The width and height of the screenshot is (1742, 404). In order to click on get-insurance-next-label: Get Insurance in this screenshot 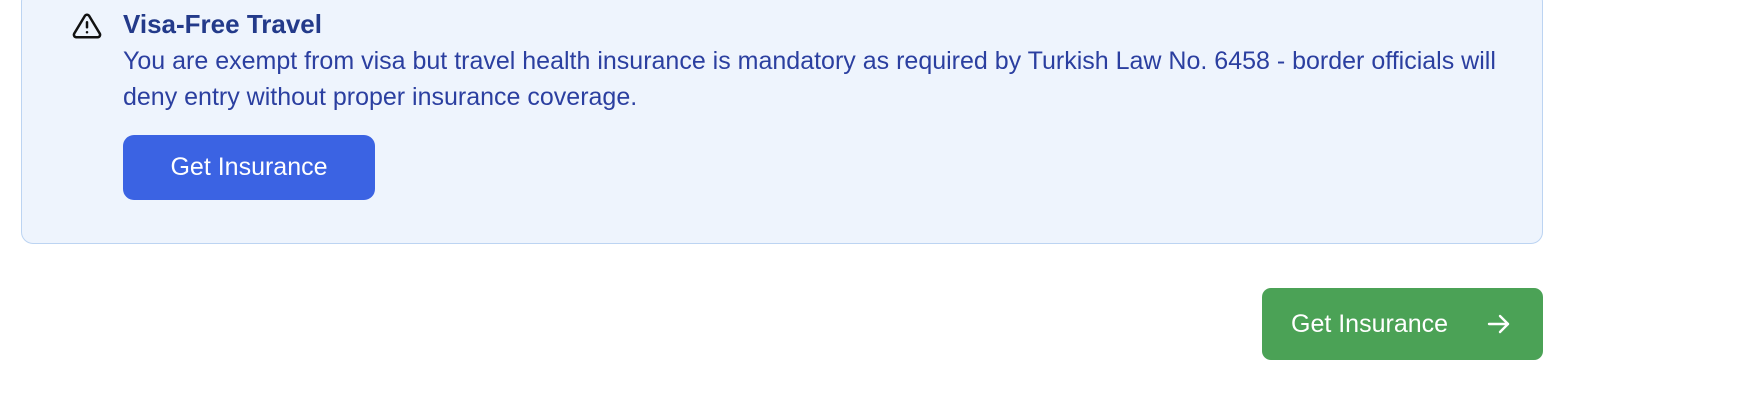, I will do `click(1370, 323)`.